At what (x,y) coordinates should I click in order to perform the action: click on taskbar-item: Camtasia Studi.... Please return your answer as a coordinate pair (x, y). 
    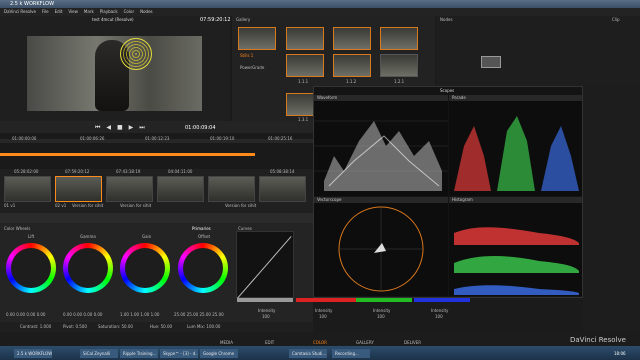
    Looking at the image, I should click on (308, 353).